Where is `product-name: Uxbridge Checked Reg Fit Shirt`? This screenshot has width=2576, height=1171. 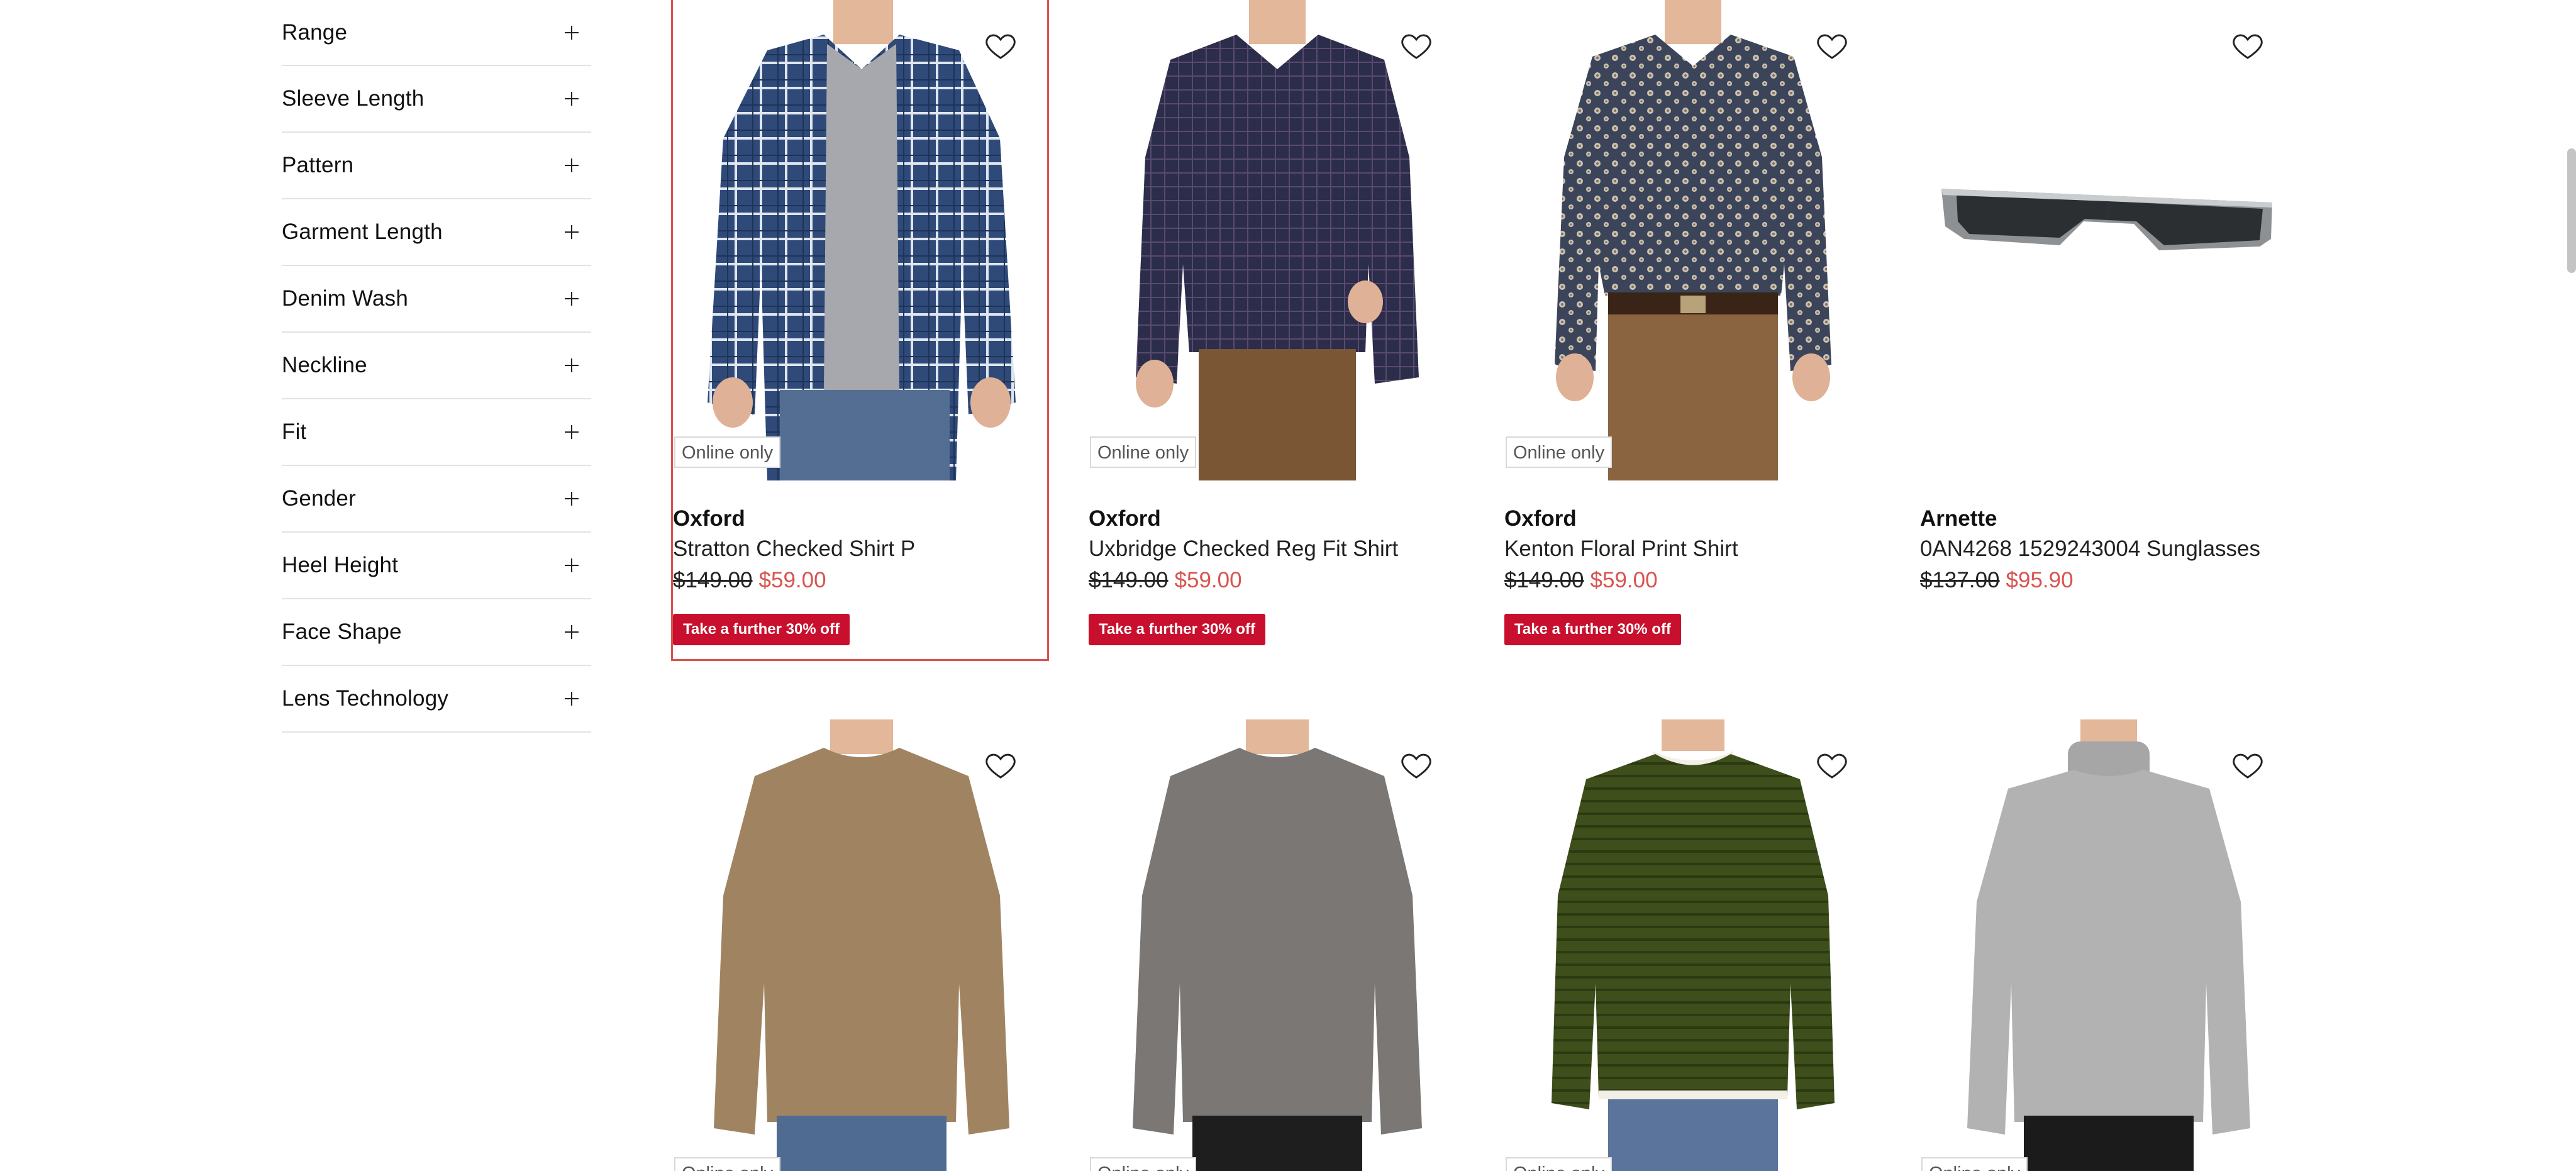
product-name: Uxbridge Checked Reg Fit Shirt is located at coordinates (1276, 549).